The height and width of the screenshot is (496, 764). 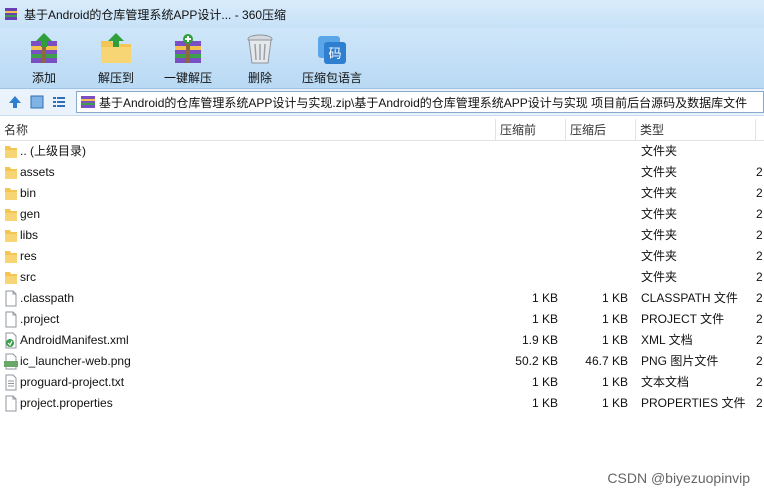 What do you see at coordinates (539, 340) in the screenshot?
I see `file-size: 1.9 KB` at bounding box center [539, 340].